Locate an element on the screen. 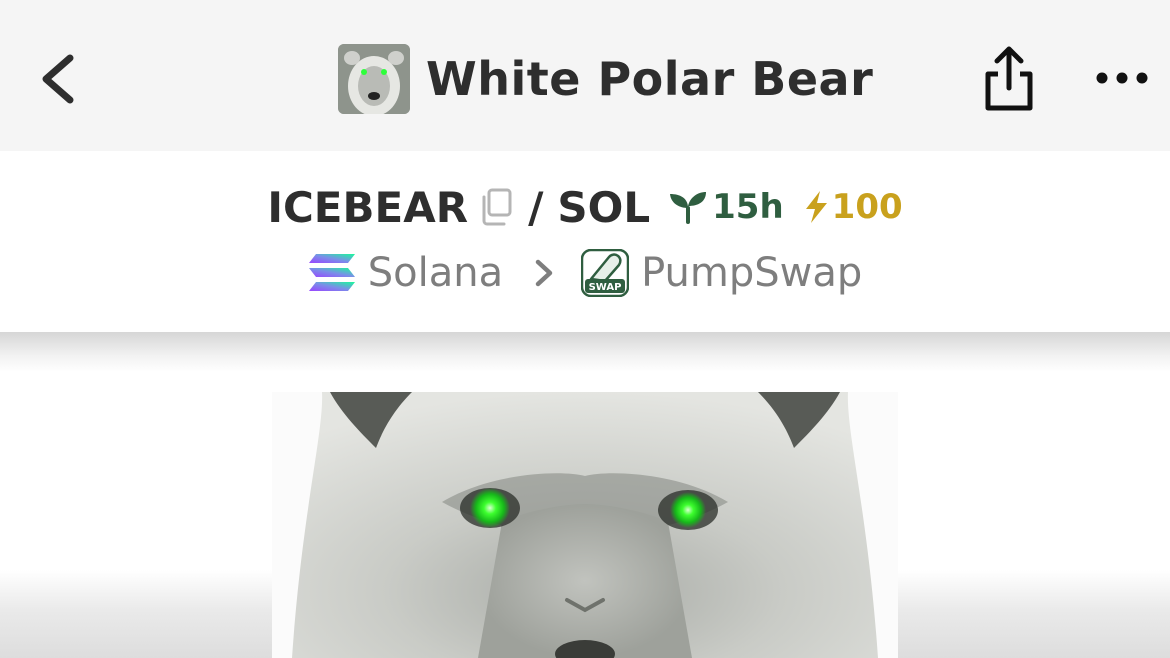 The image size is (1170, 658). back-button is located at coordinates (64, 79).